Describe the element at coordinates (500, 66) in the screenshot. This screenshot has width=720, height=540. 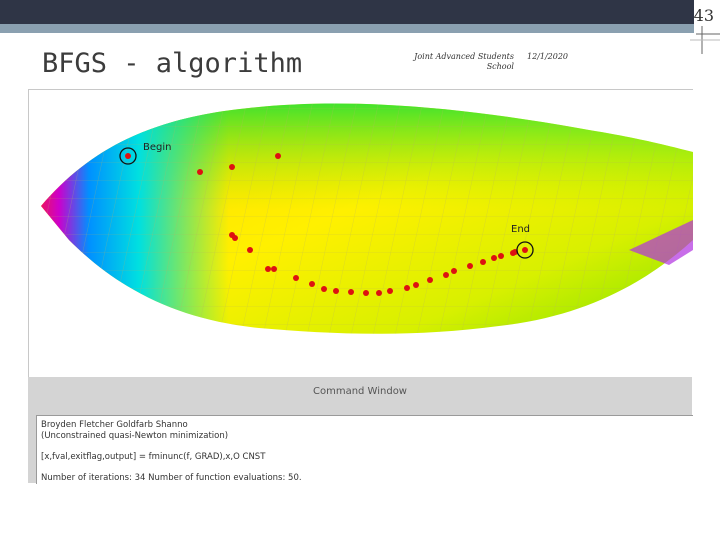
I see `footer-institution-line2: School` at that location.